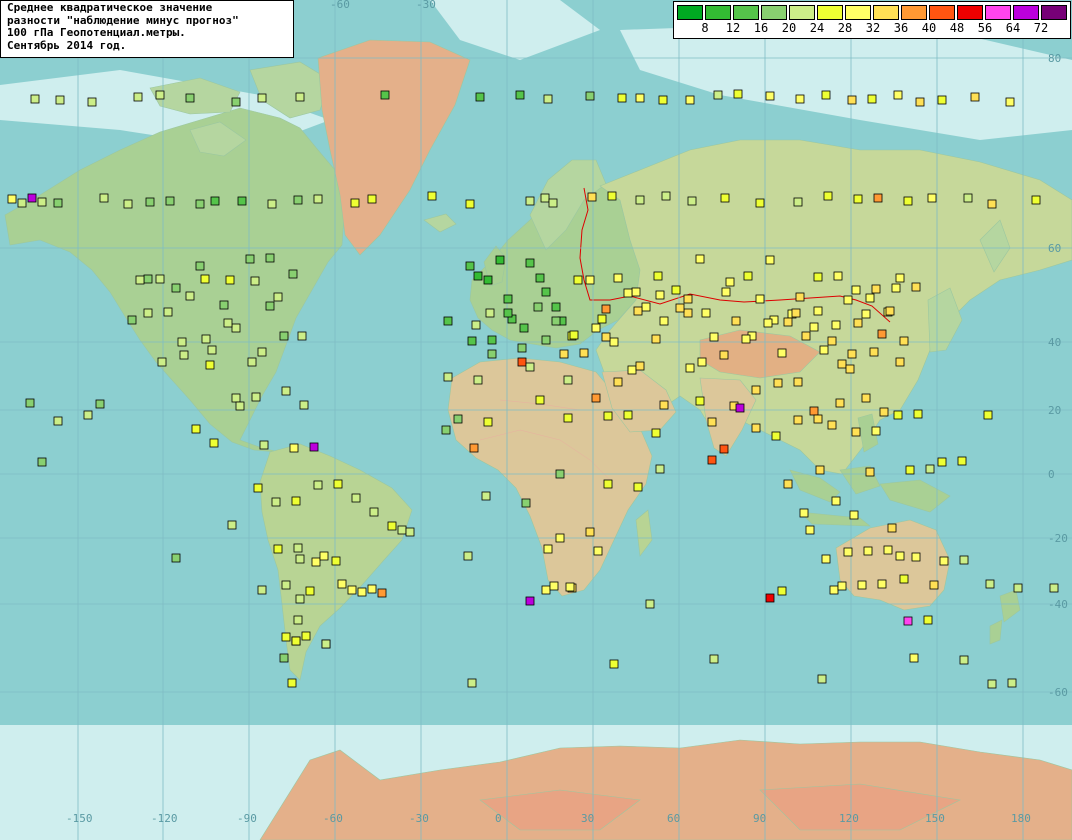 The image size is (1072, 840). What do you see at coordinates (1058, 692) in the screenshot?
I see `lat-label: -60` at bounding box center [1058, 692].